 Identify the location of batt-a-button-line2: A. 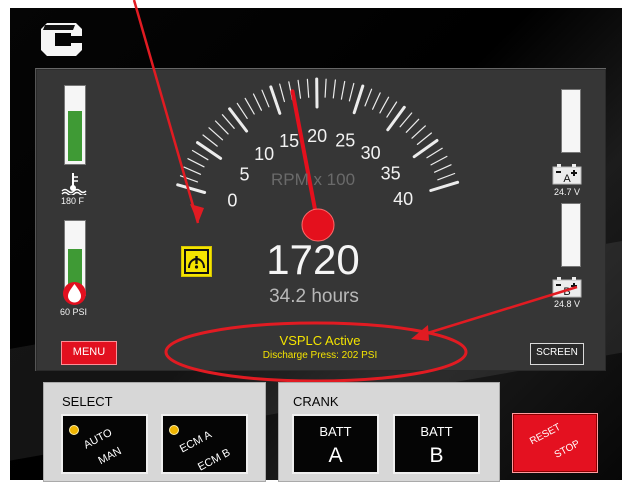
(335, 455).